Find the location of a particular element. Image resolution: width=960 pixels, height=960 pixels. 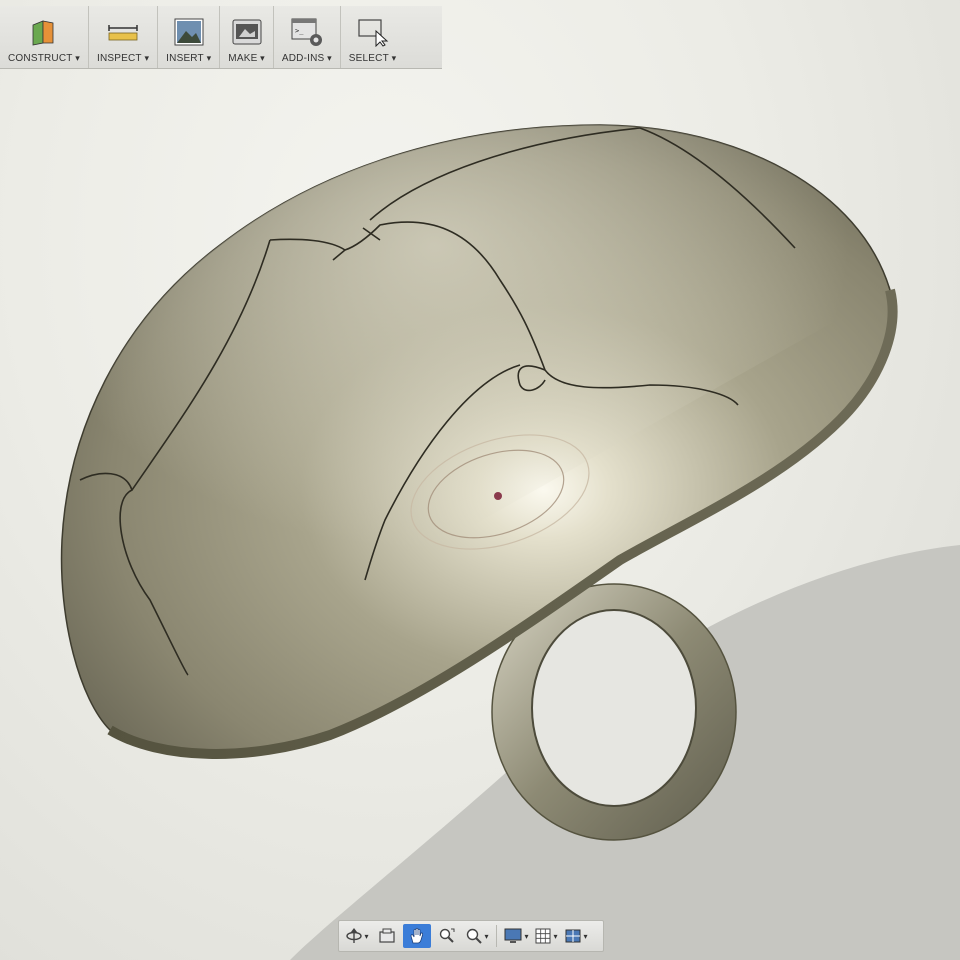

insert-menu: INSERT is located at coordinates (189, 37).